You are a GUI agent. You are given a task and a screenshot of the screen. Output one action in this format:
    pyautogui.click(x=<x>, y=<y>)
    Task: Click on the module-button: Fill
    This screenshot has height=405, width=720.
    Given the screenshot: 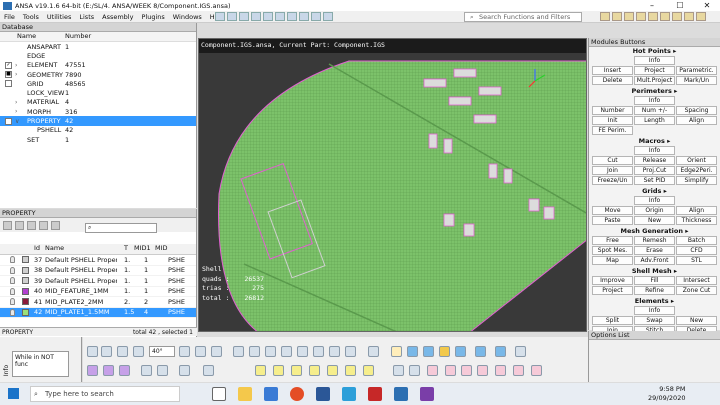 What is the action you would take?
    pyautogui.click(x=654, y=280)
    